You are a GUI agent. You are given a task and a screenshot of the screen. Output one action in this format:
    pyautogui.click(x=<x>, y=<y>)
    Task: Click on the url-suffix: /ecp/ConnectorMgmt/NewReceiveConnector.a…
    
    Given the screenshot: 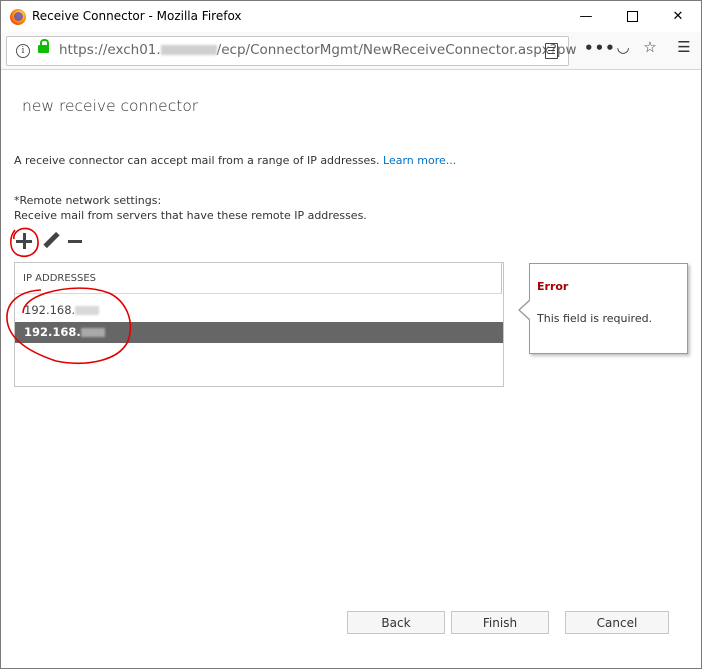 What is the action you would take?
    pyautogui.click(x=396, y=50)
    